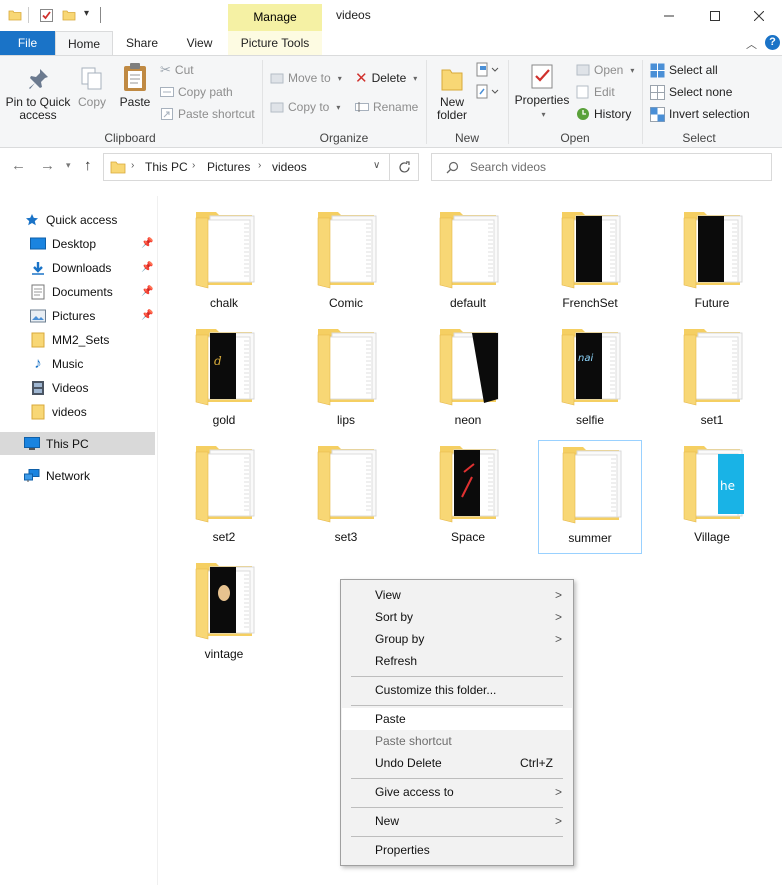 Image resolution: width=782 pixels, height=885 pixels. What do you see at coordinates (91, 78) in the screenshot?
I see `copy-icon` at bounding box center [91, 78].